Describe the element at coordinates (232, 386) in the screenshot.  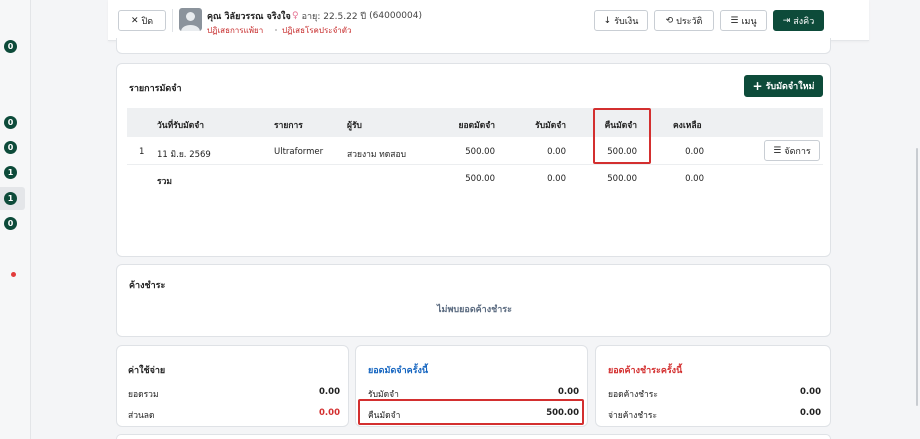
I see `expenses-card: ค่าใช้จ่าย ยอดรวม 0.00 ส่วนลด 0.00` at that location.